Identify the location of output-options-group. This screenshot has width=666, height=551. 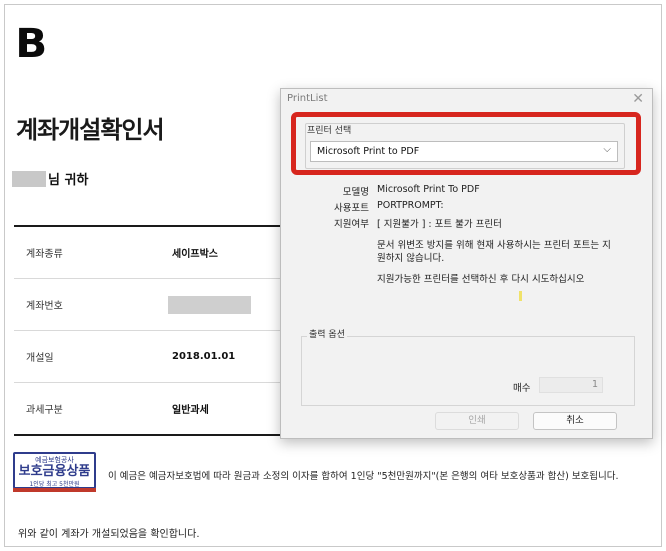
(468, 371).